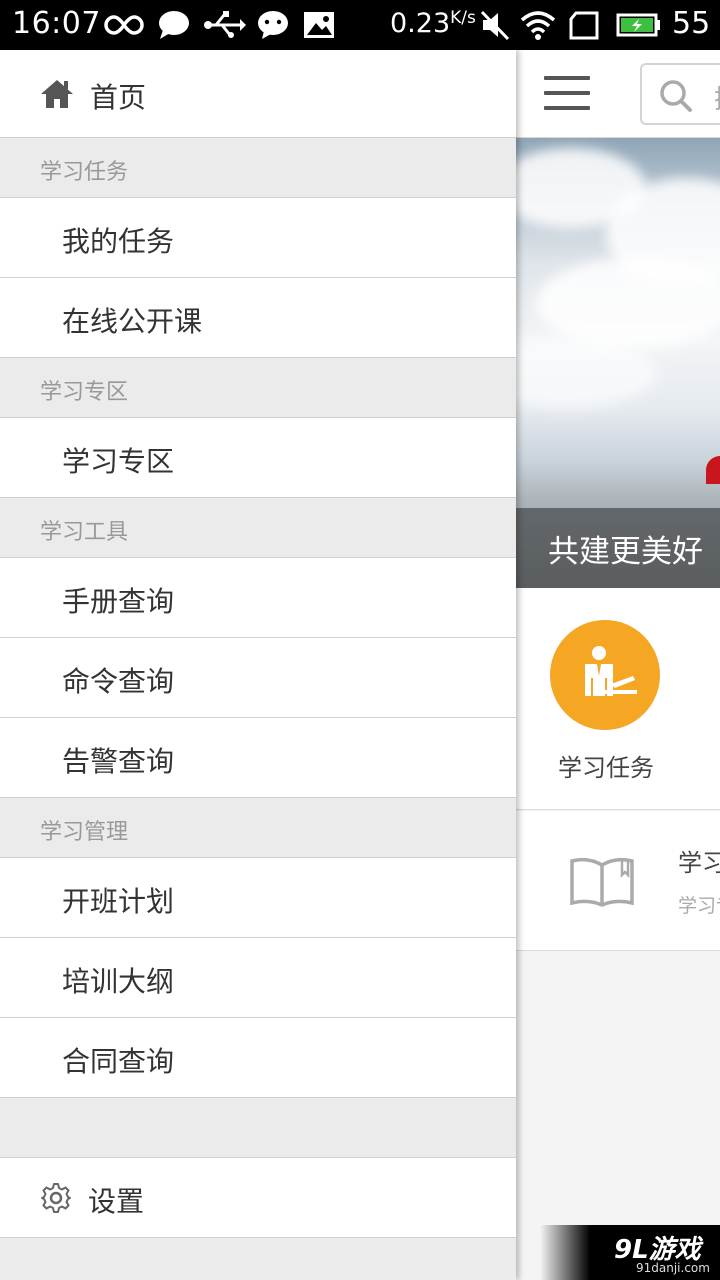 The width and height of the screenshot is (720, 1280). I want to click on nav-section-header: 学习任务, so click(258, 168).